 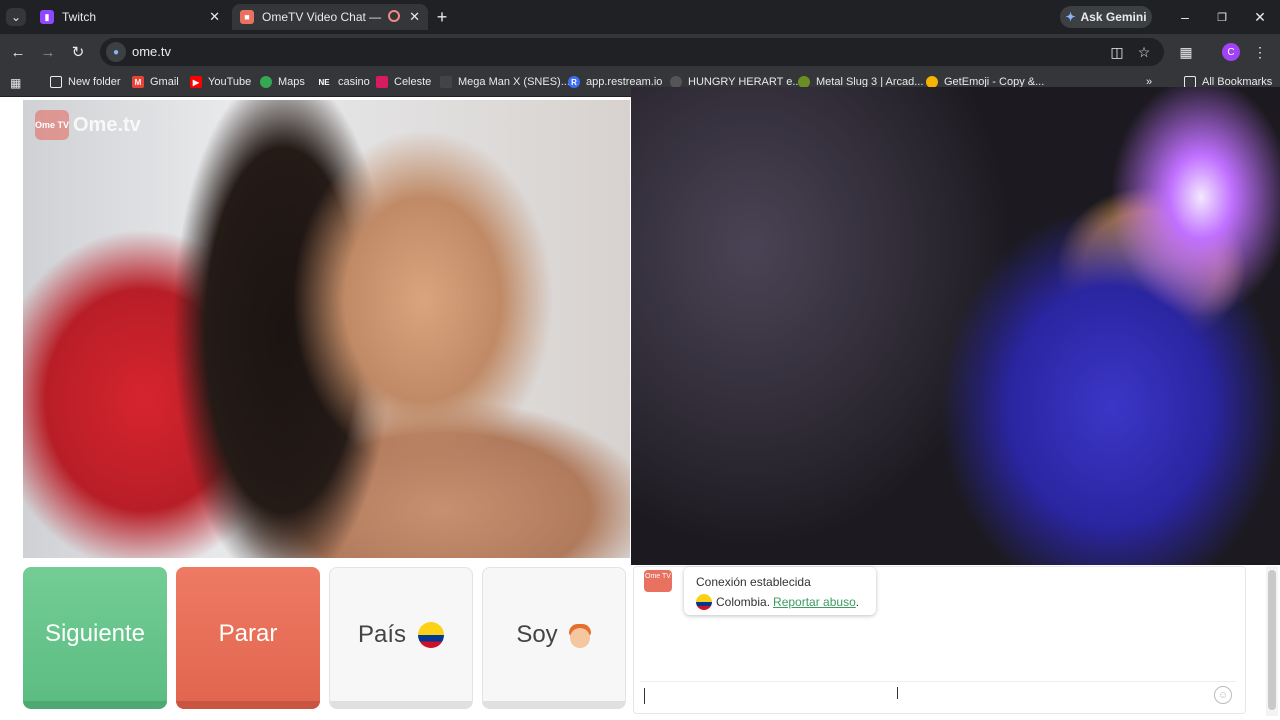 I want to click on ask-gemini-button: ✦ Ask Gemini, so click(x=1106, y=17).